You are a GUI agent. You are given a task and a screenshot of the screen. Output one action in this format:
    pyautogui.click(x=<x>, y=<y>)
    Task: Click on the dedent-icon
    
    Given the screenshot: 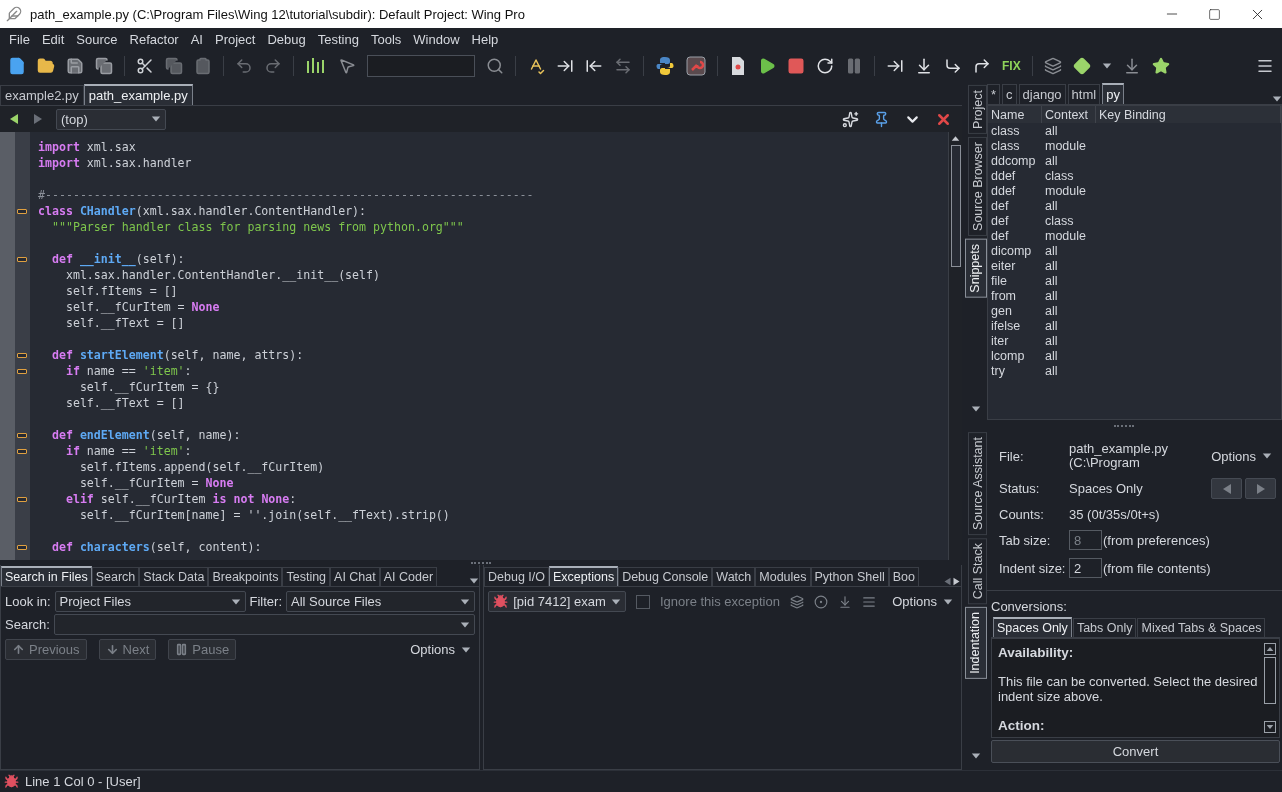 What is the action you would take?
    pyautogui.click(x=594, y=66)
    